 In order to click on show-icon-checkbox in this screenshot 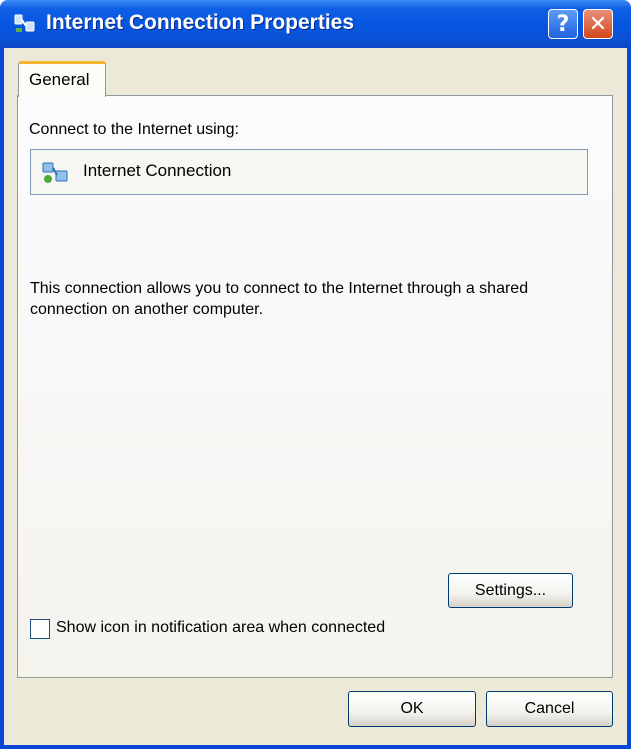, I will do `click(40, 629)`.